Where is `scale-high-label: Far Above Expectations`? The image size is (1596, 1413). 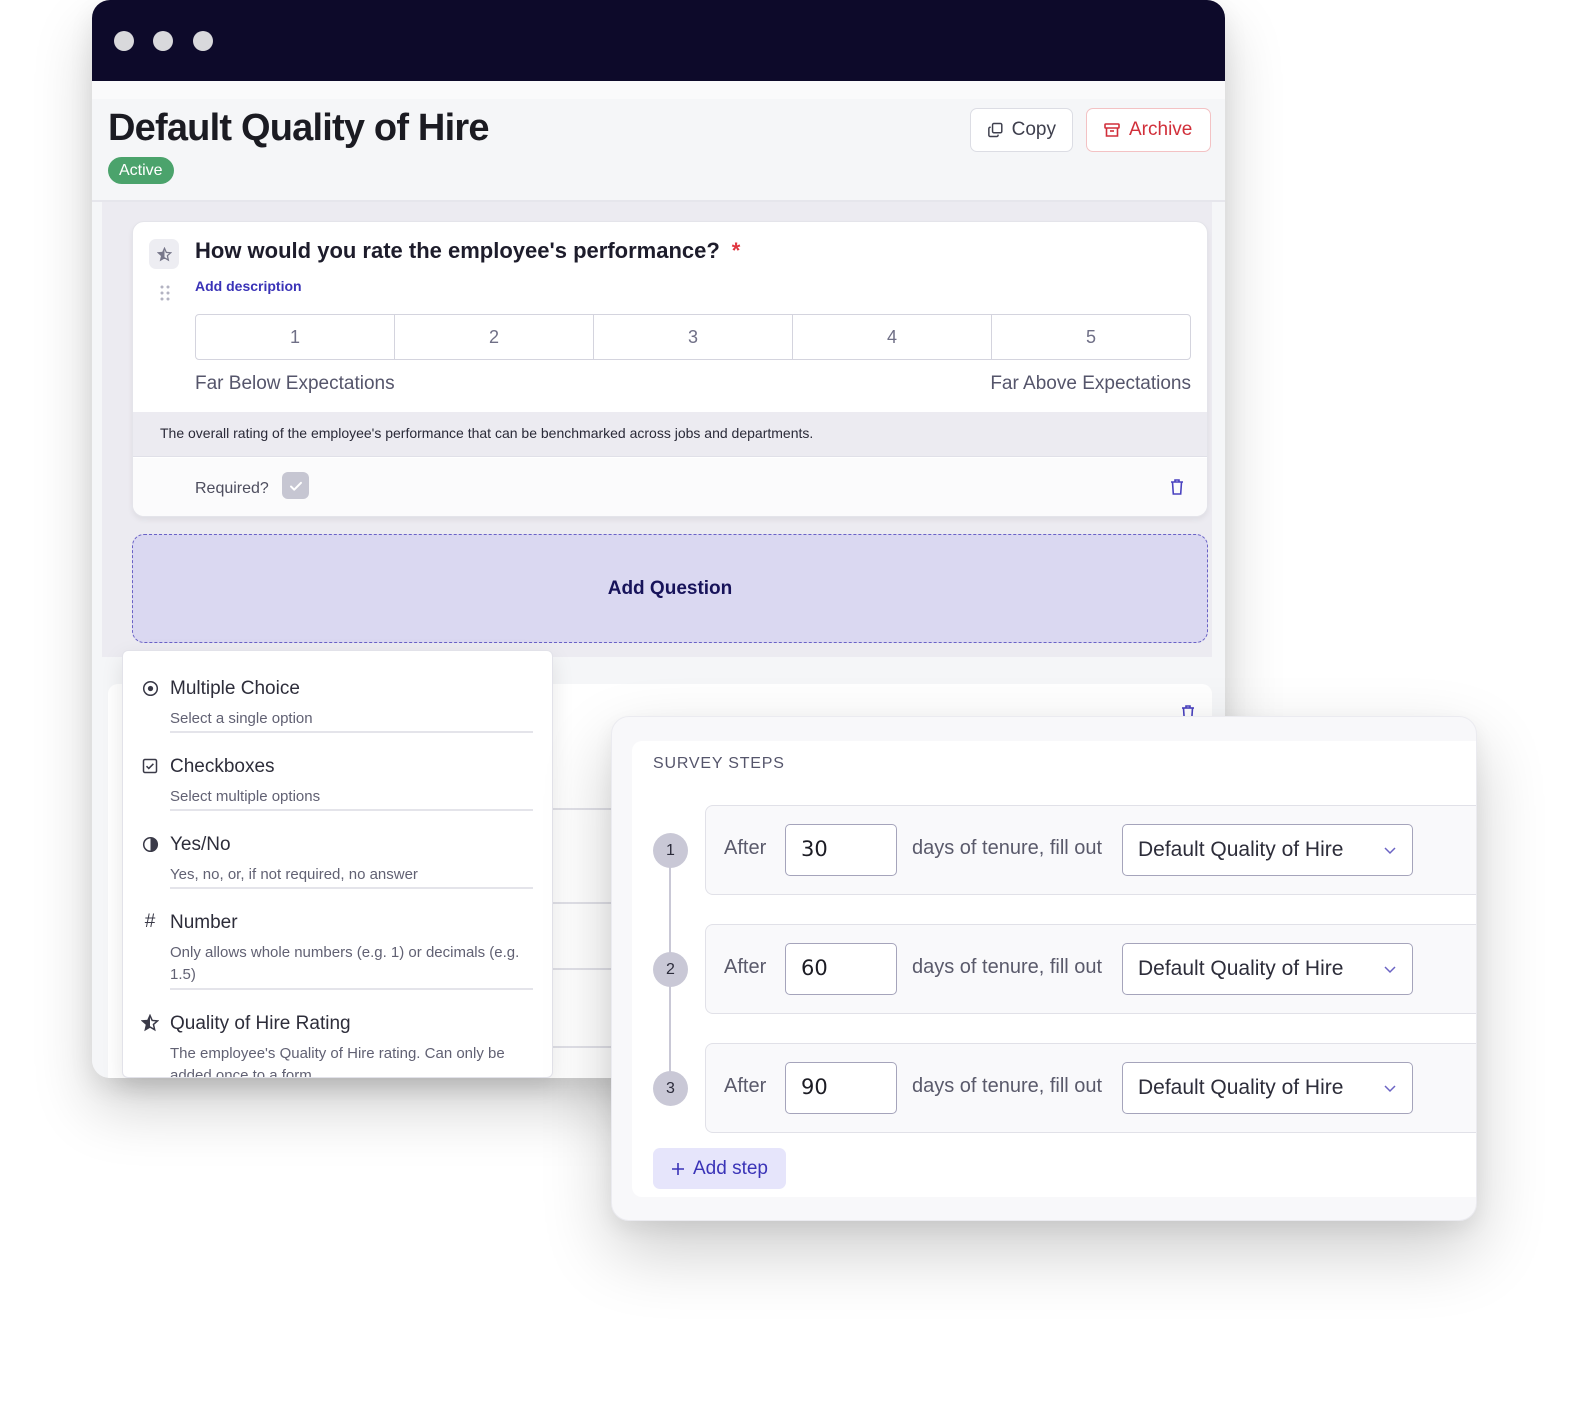 scale-high-label: Far Above Expectations is located at coordinates (1090, 383).